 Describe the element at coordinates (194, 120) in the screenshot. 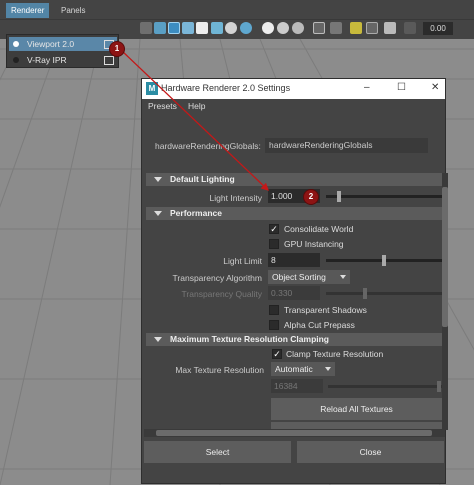

I see `annotation-arrow` at that location.